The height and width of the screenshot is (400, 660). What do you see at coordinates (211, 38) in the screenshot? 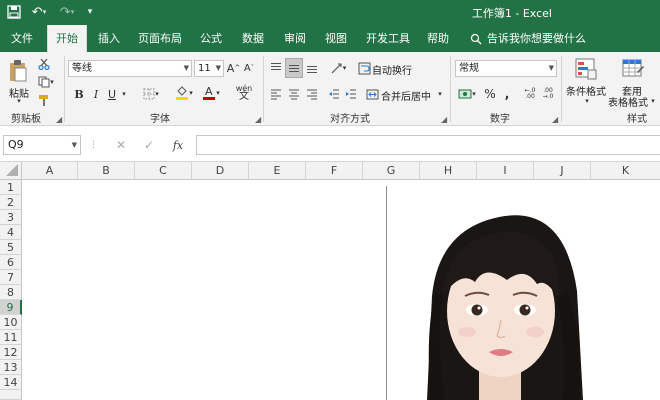
I see `tab-formulas: 公式` at bounding box center [211, 38].